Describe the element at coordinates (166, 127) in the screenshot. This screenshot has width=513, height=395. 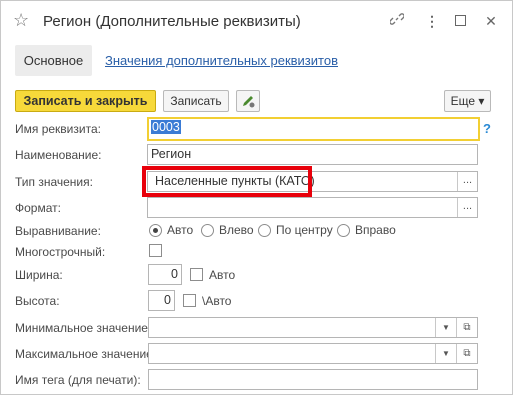
I see `prop-name-value: 0003` at that location.